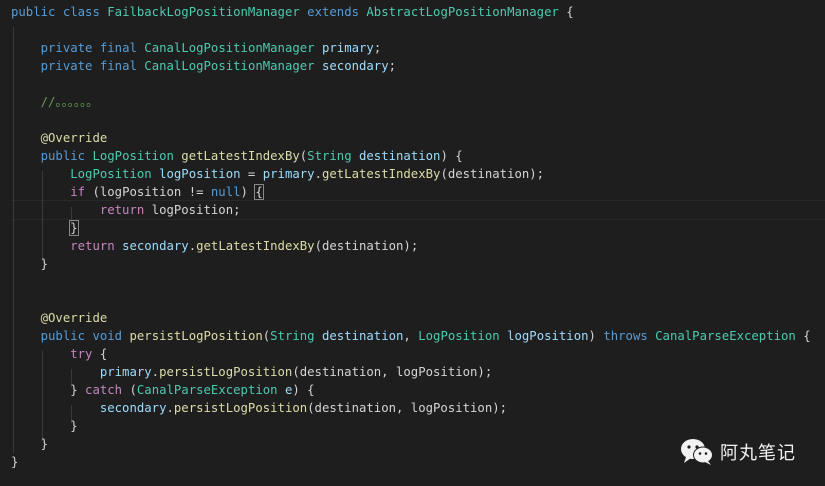  I want to click on code-token: (logPosition !=, so click(148, 192).